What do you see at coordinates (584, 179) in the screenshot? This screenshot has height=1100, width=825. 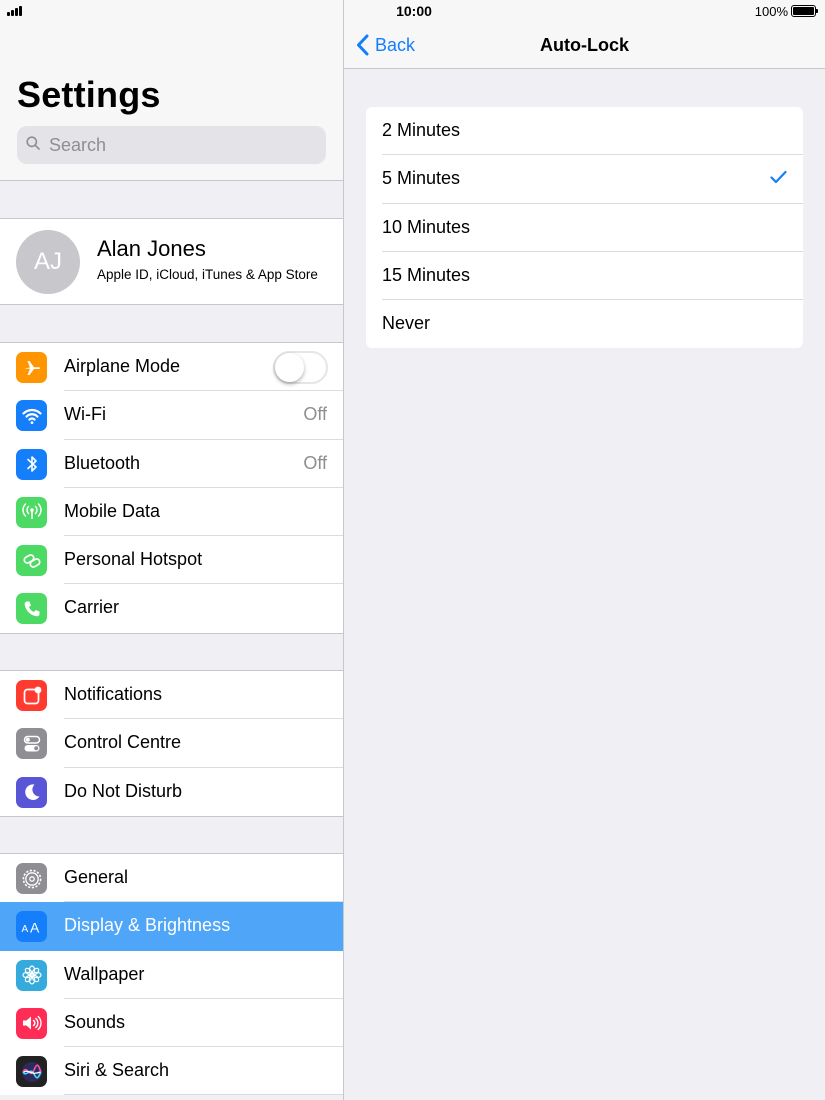 I see `option-5-minutes: 5 Minutes` at bounding box center [584, 179].